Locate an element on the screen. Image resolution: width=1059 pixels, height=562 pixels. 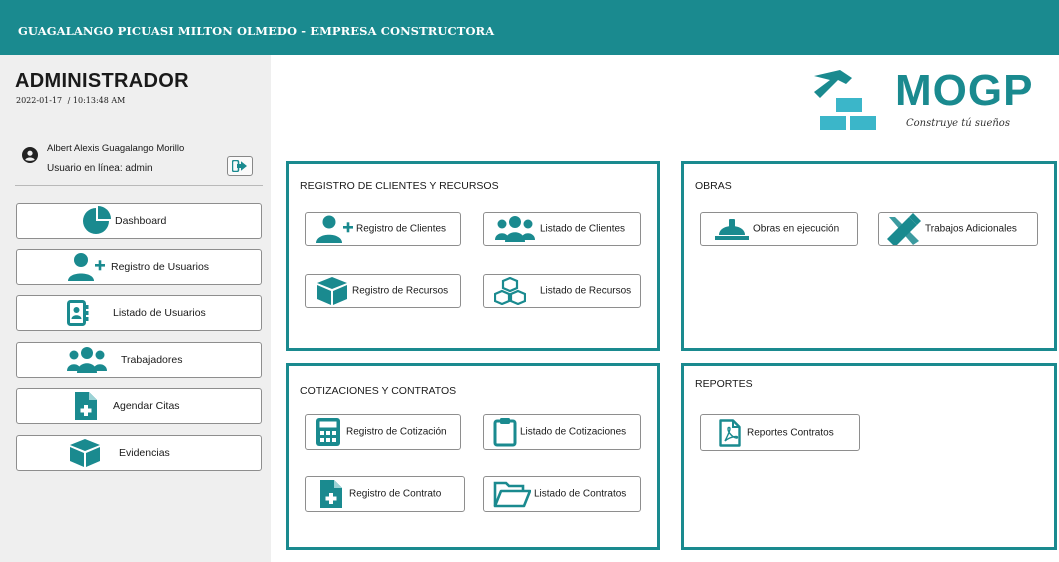
logo-tagline: Construye tú sueños is located at coordinates (958, 123).